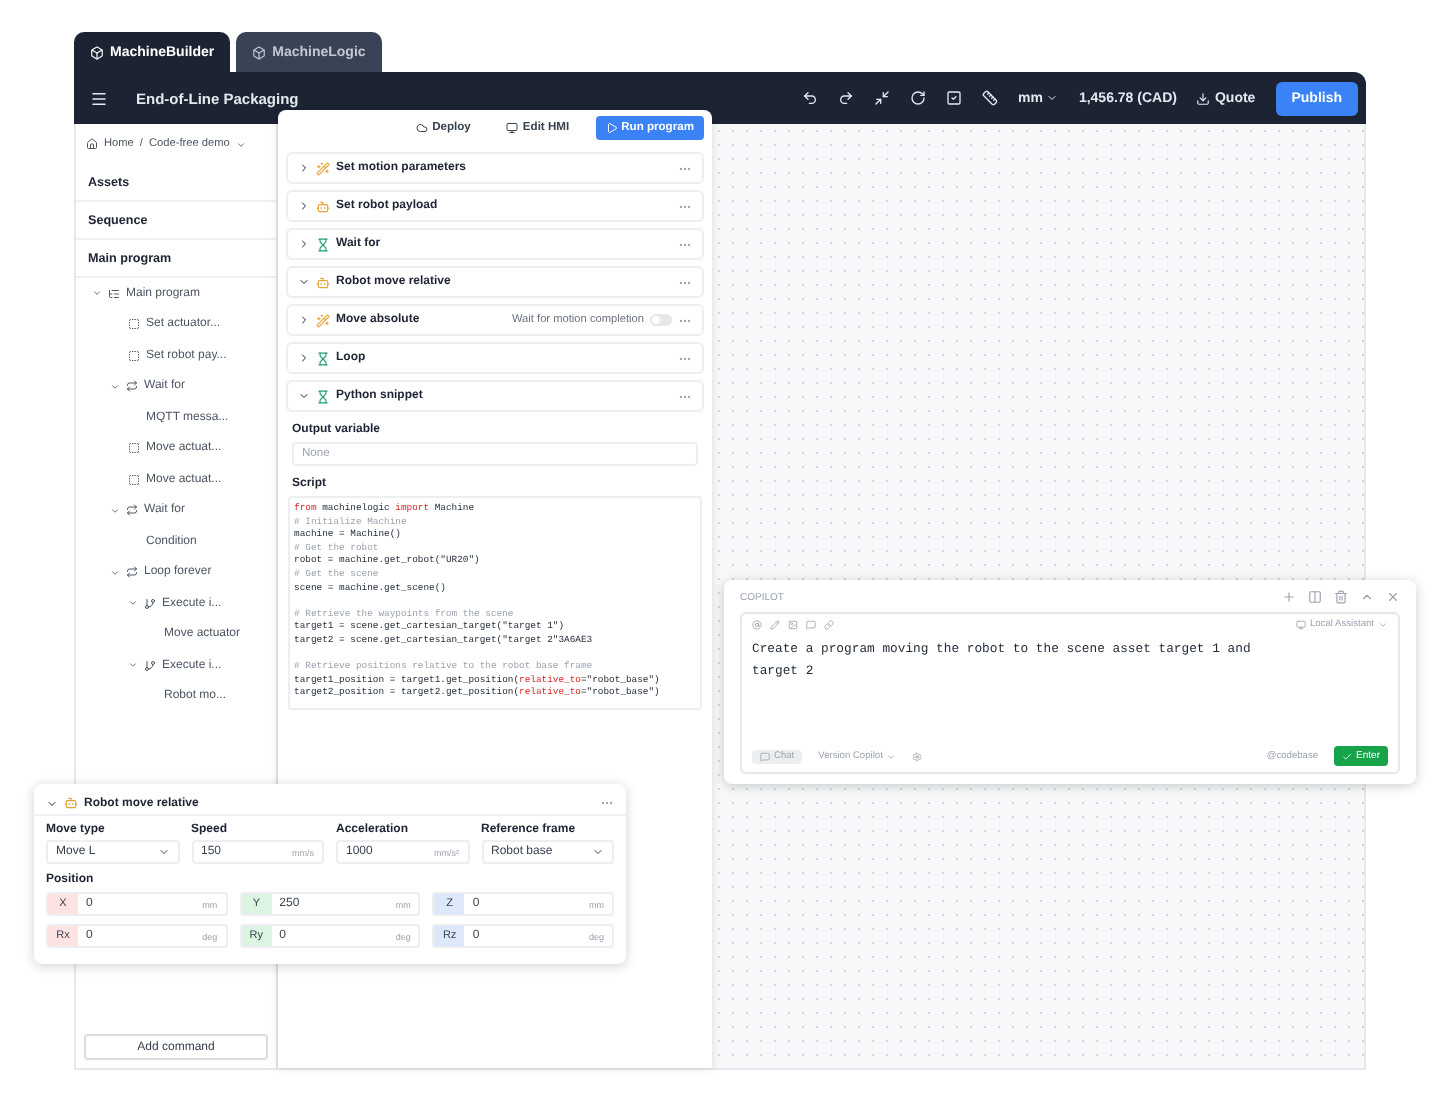  I want to click on toggle-switch, so click(661, 320).